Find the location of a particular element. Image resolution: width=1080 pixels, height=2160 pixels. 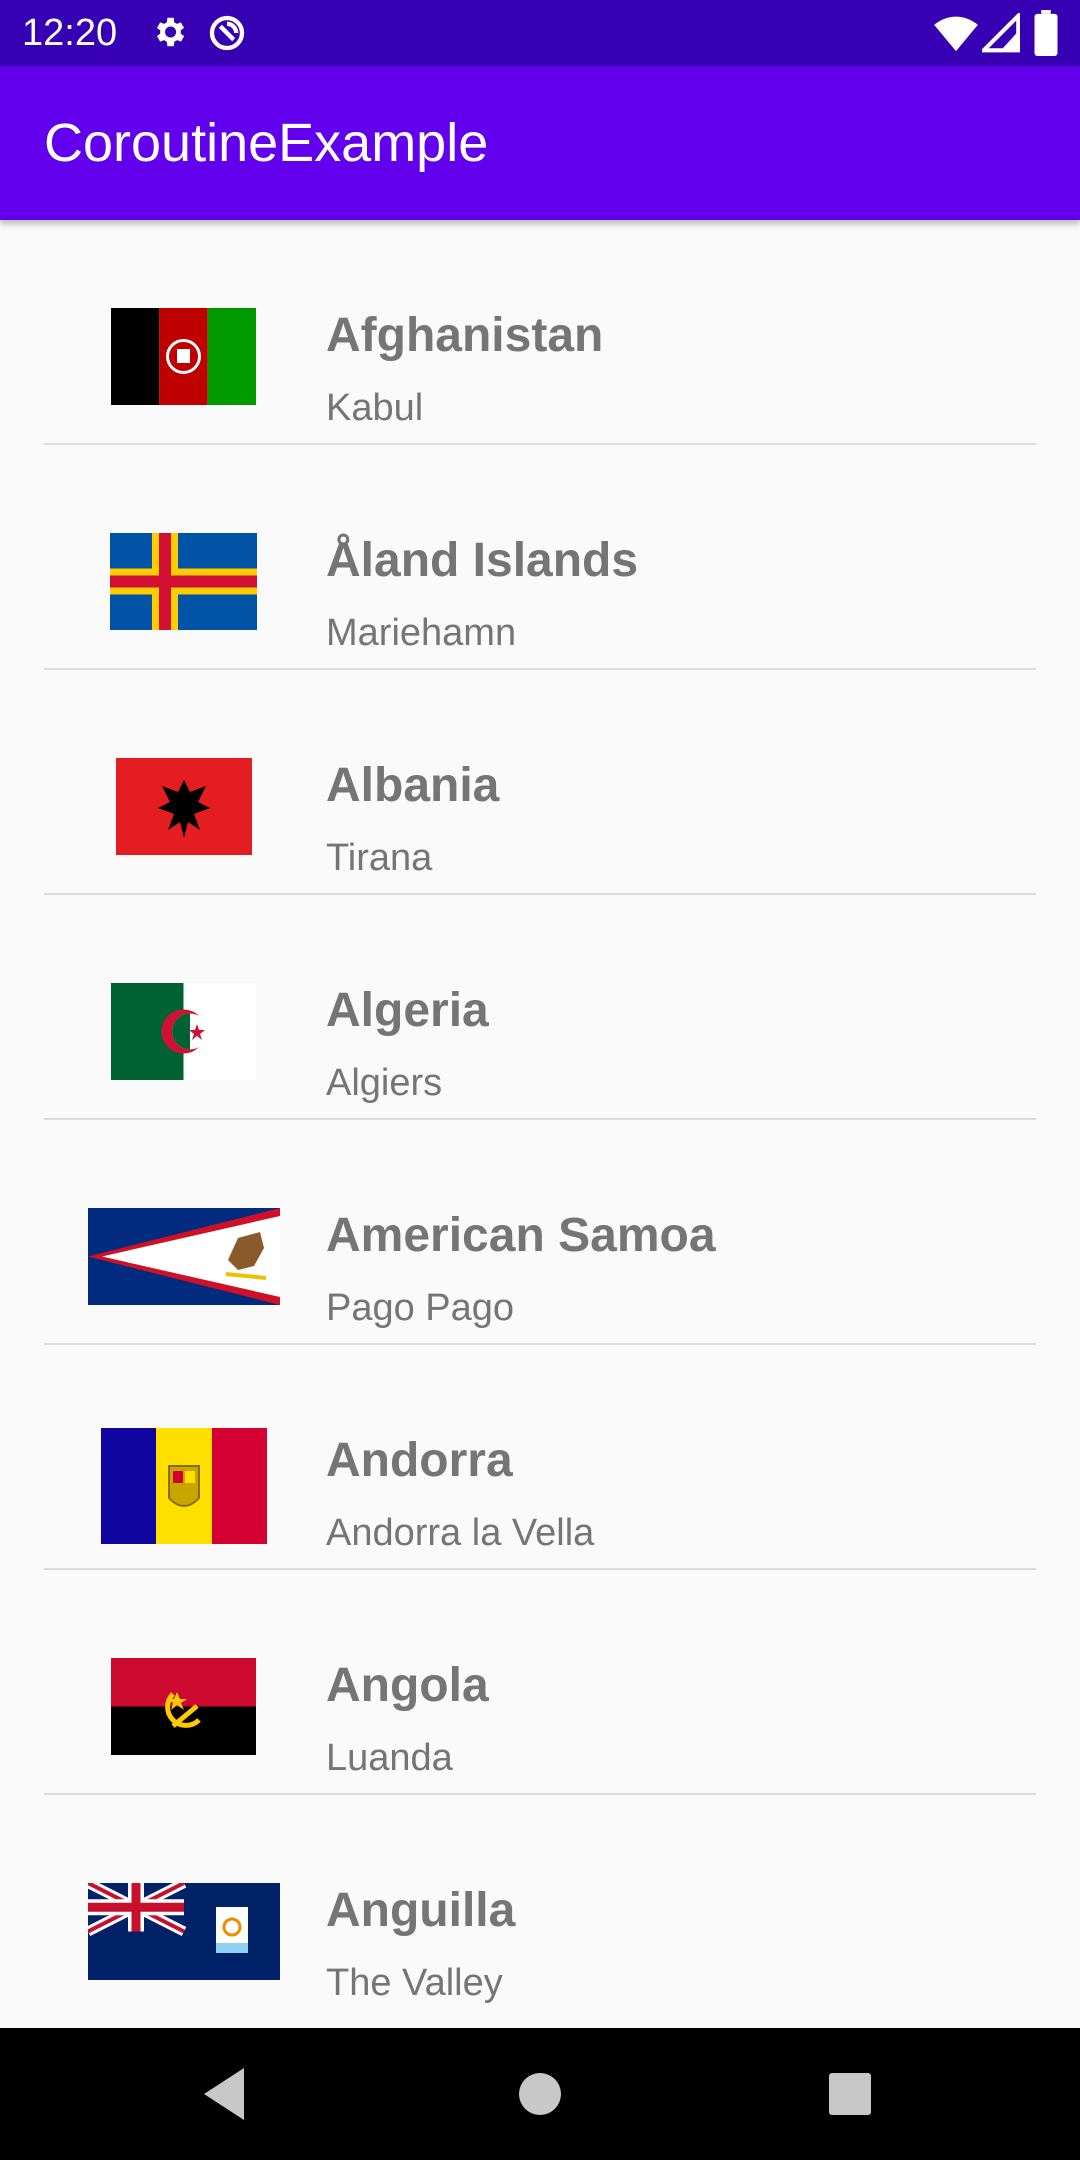

home-icon is located at coordinates (540, 2096).